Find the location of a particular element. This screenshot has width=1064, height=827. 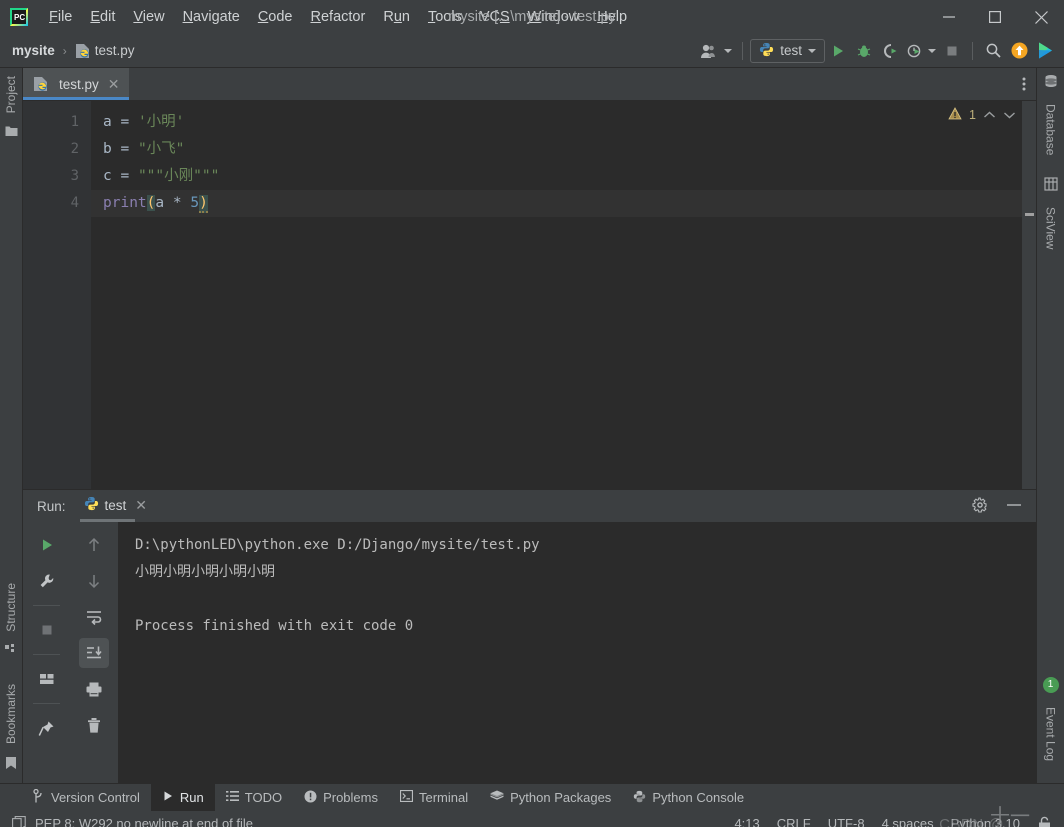

user-account-button is located at coordinates (716, 51).